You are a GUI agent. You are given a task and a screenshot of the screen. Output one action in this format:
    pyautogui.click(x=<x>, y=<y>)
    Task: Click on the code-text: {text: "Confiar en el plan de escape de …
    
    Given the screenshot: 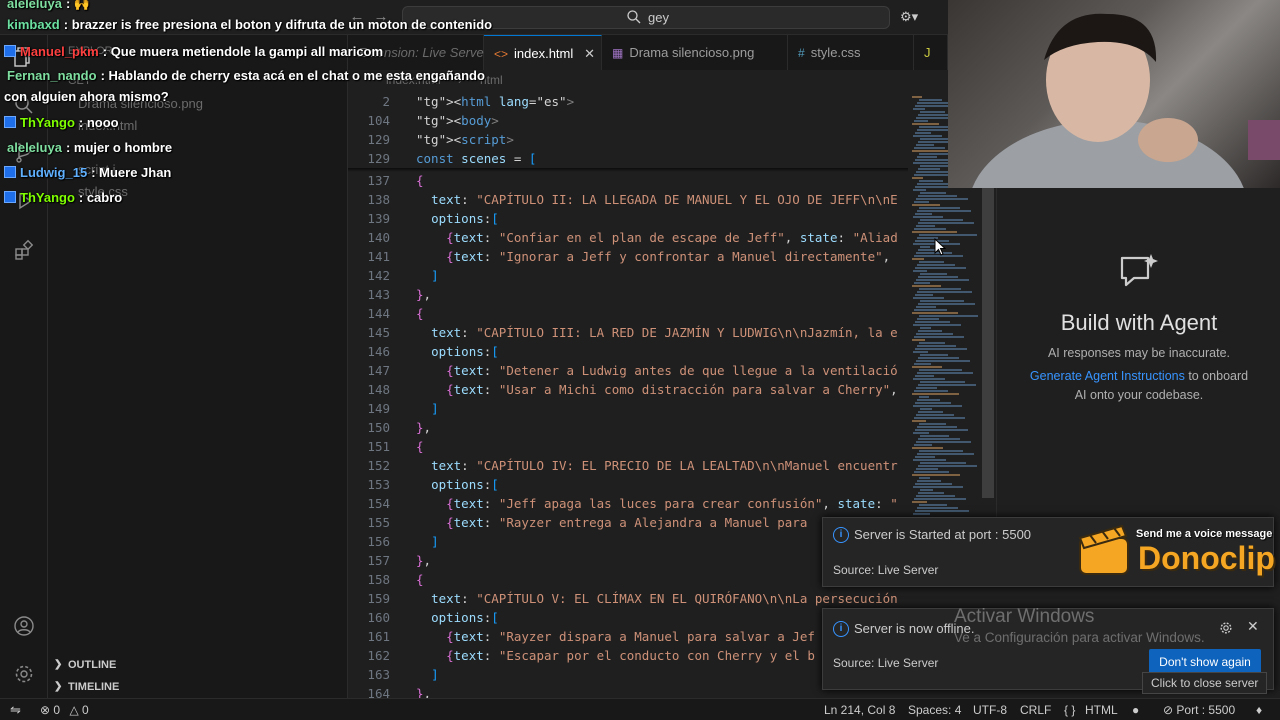 What is the action you would take?
    pyautogui.click(x=672, y=237)
    